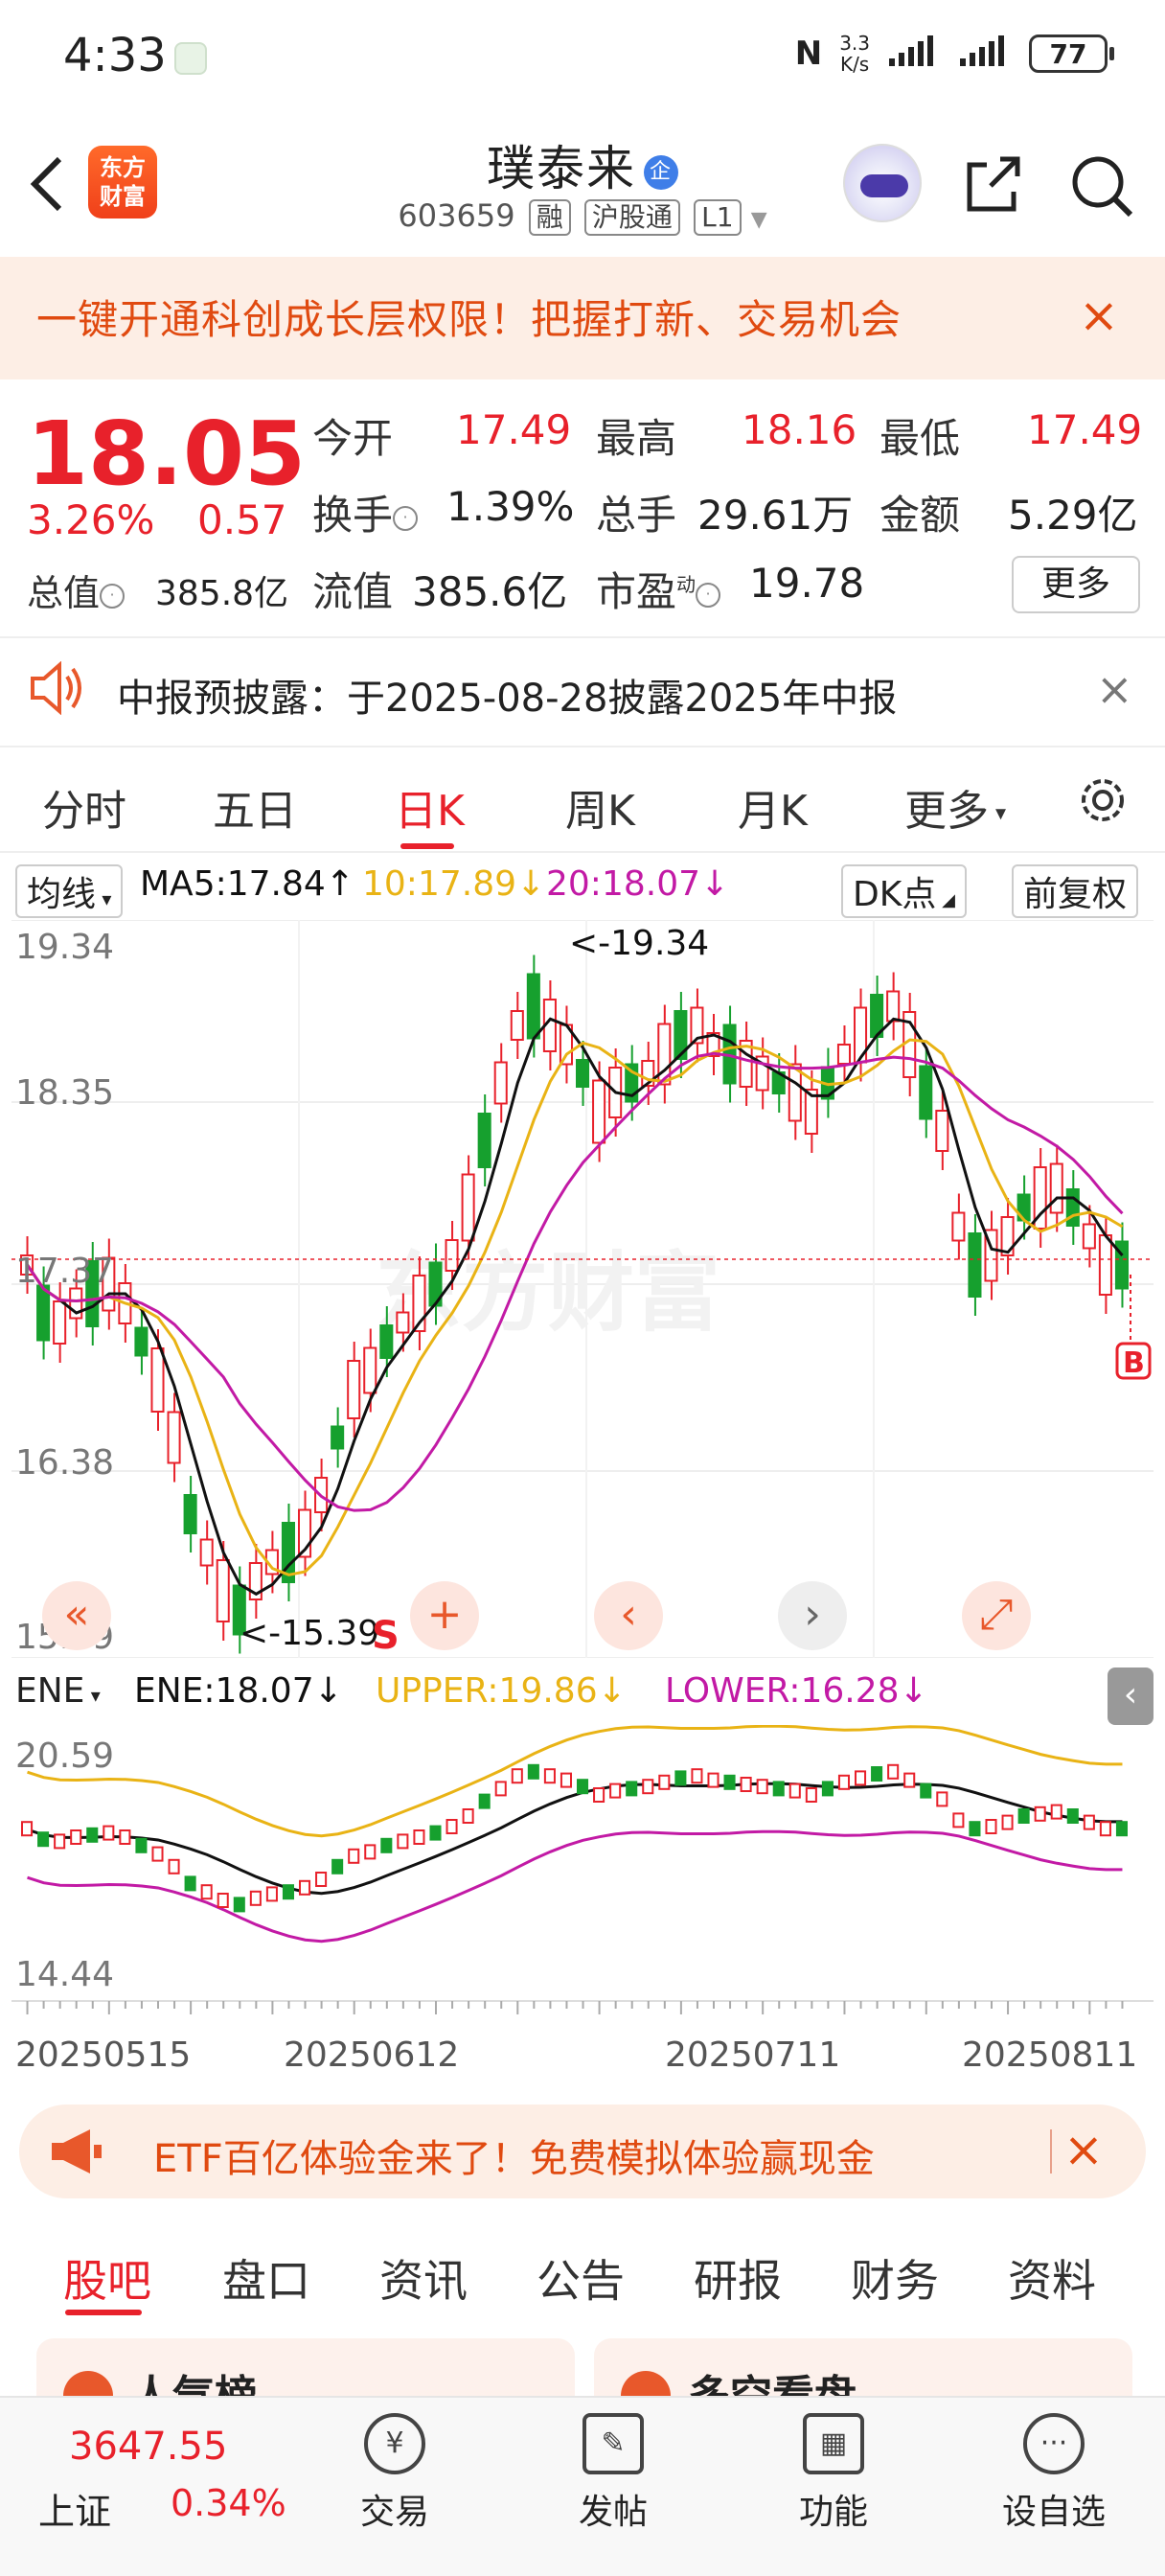  I want to click on index-value: 3647.55, so click(148, 2447).